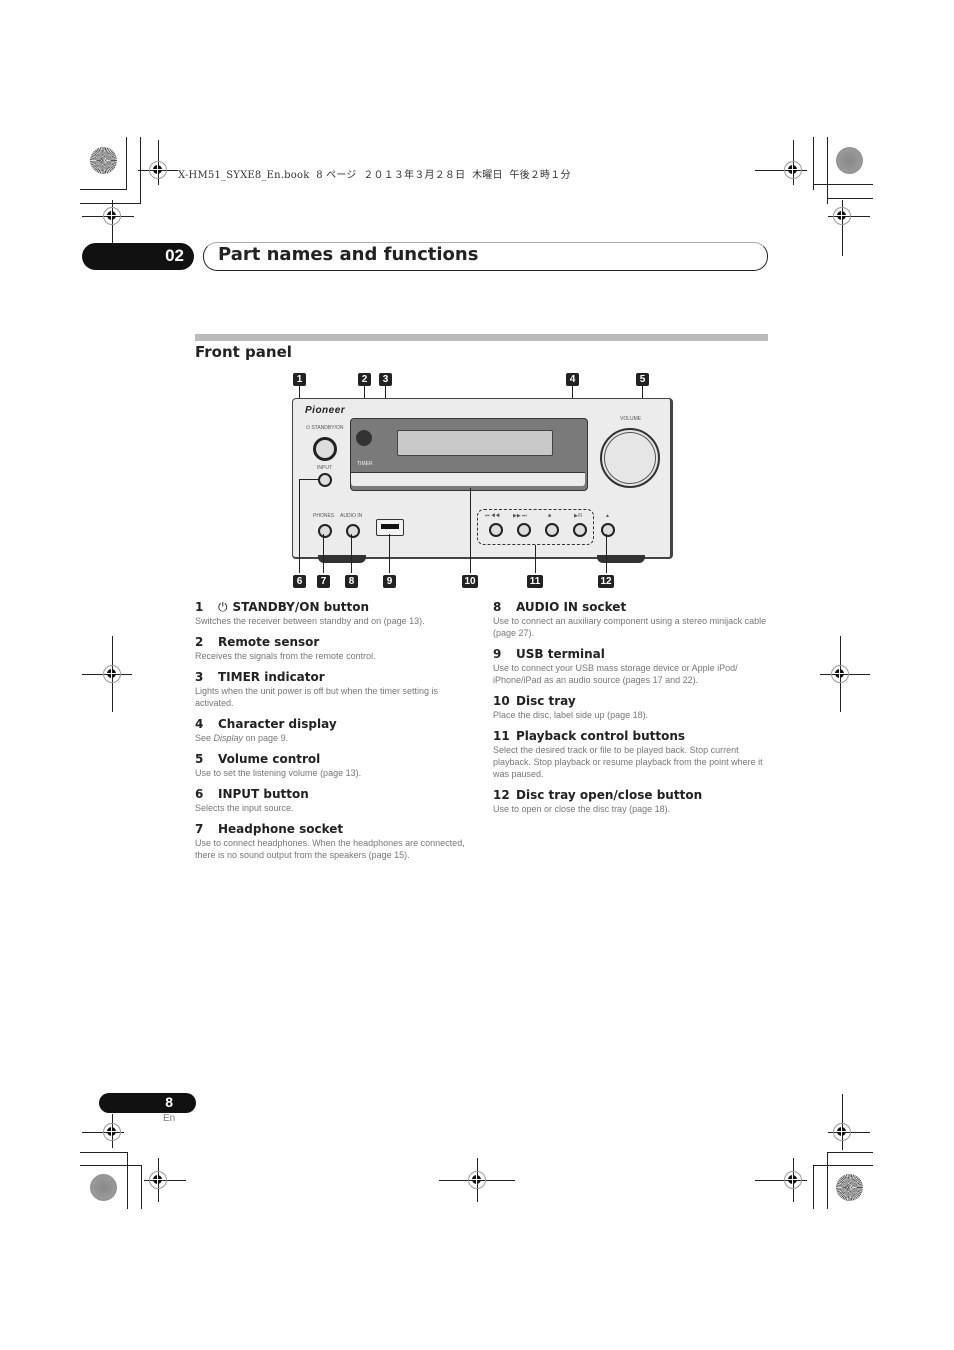 Image resolution: width=954 pixels, height=1350 pixels. What do you see at coordinates (299, 379) in the screenshot?
I see `callout-1: 1` at bounding box center [299, 379].